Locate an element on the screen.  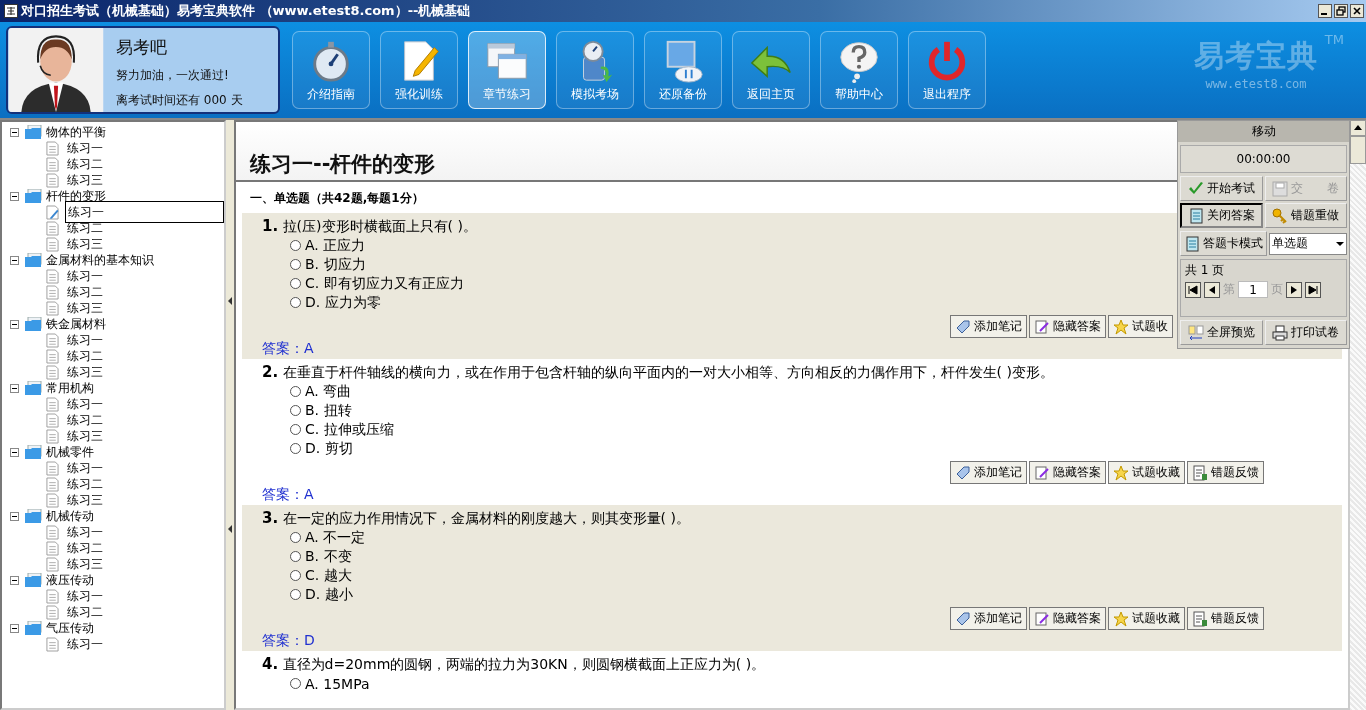
toolbar-button: 还原备份 is located at coordinates (683, 70).